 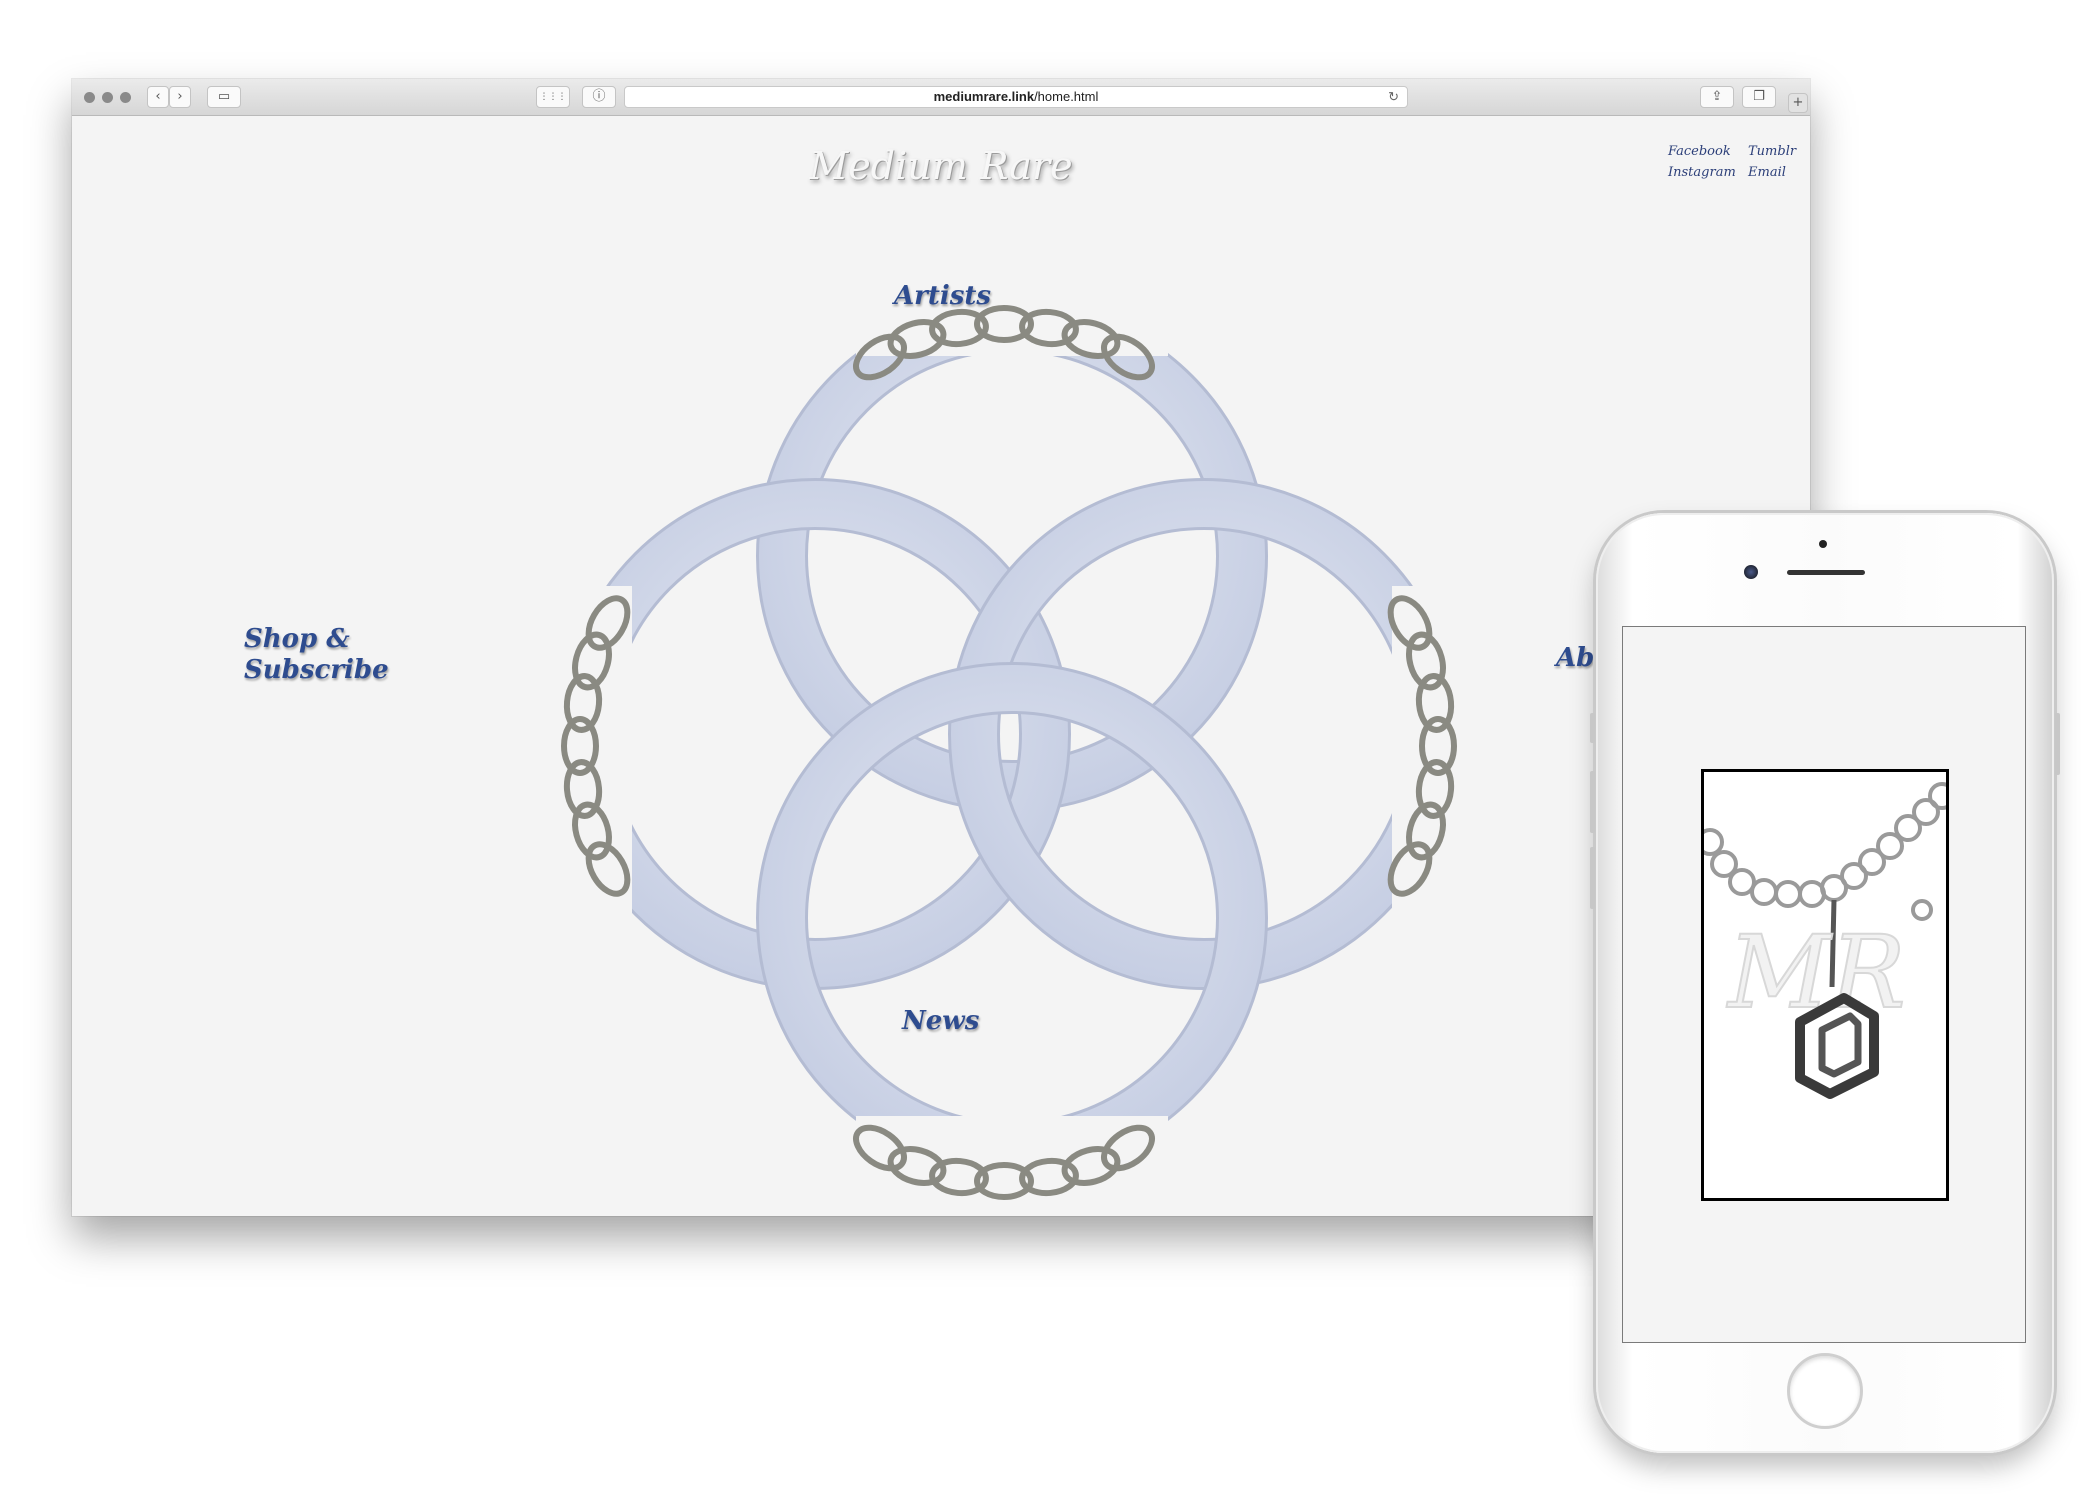 I want to click on address-bar: mediumrare.link/home.html ↻, so click(x=1016, y=97).